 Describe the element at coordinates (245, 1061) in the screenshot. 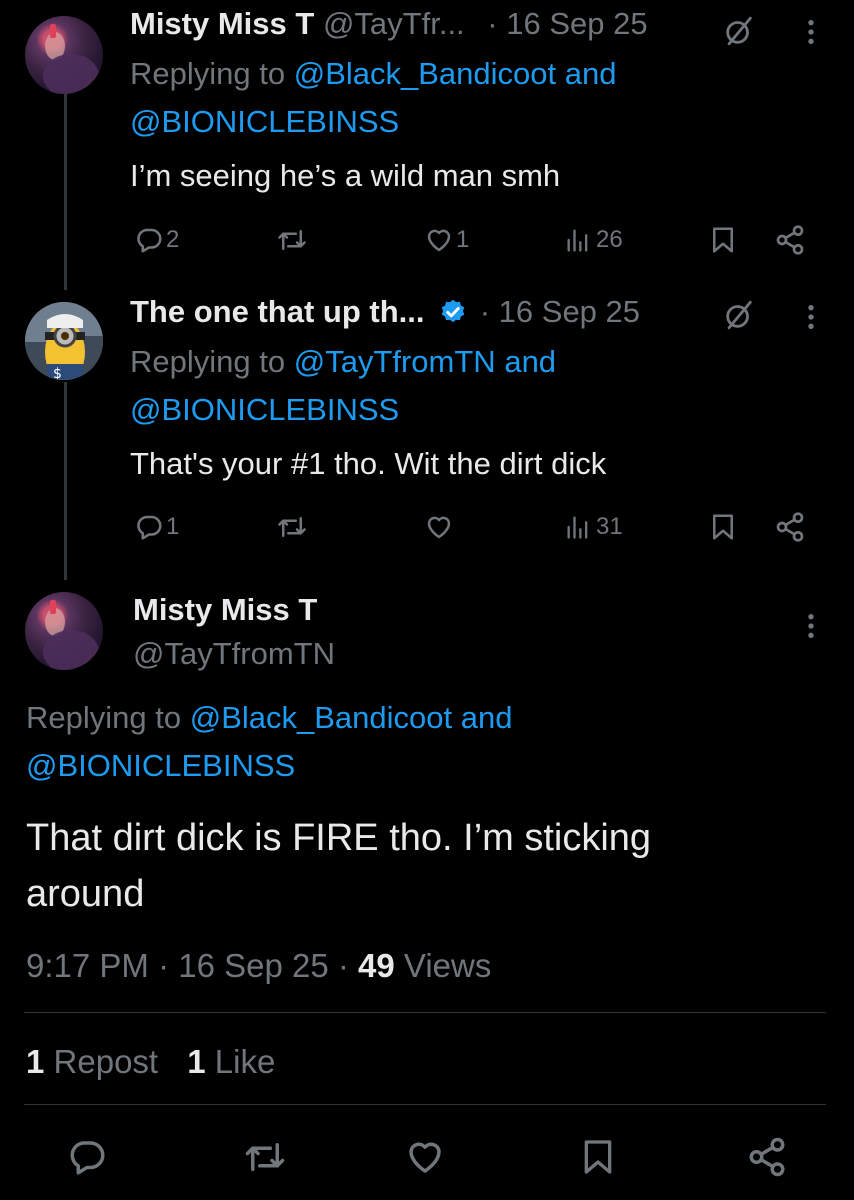

I see `like-label: Like` at that location.